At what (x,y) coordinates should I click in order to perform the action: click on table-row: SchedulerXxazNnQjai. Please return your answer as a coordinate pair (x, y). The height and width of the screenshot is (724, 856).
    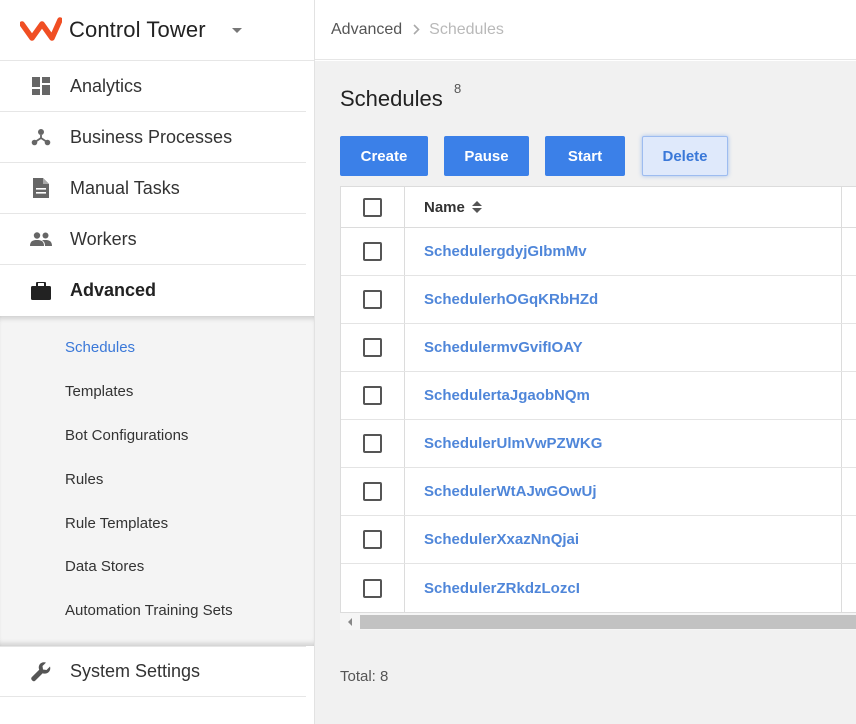
    Looking at the image, I should click on (598, 540).